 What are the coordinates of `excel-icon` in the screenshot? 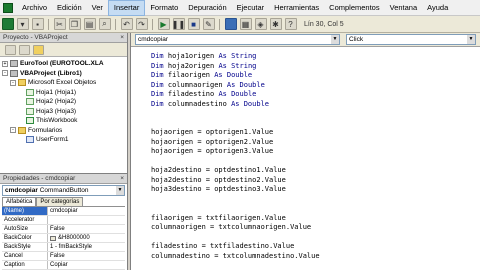 It's located at (8, 7).